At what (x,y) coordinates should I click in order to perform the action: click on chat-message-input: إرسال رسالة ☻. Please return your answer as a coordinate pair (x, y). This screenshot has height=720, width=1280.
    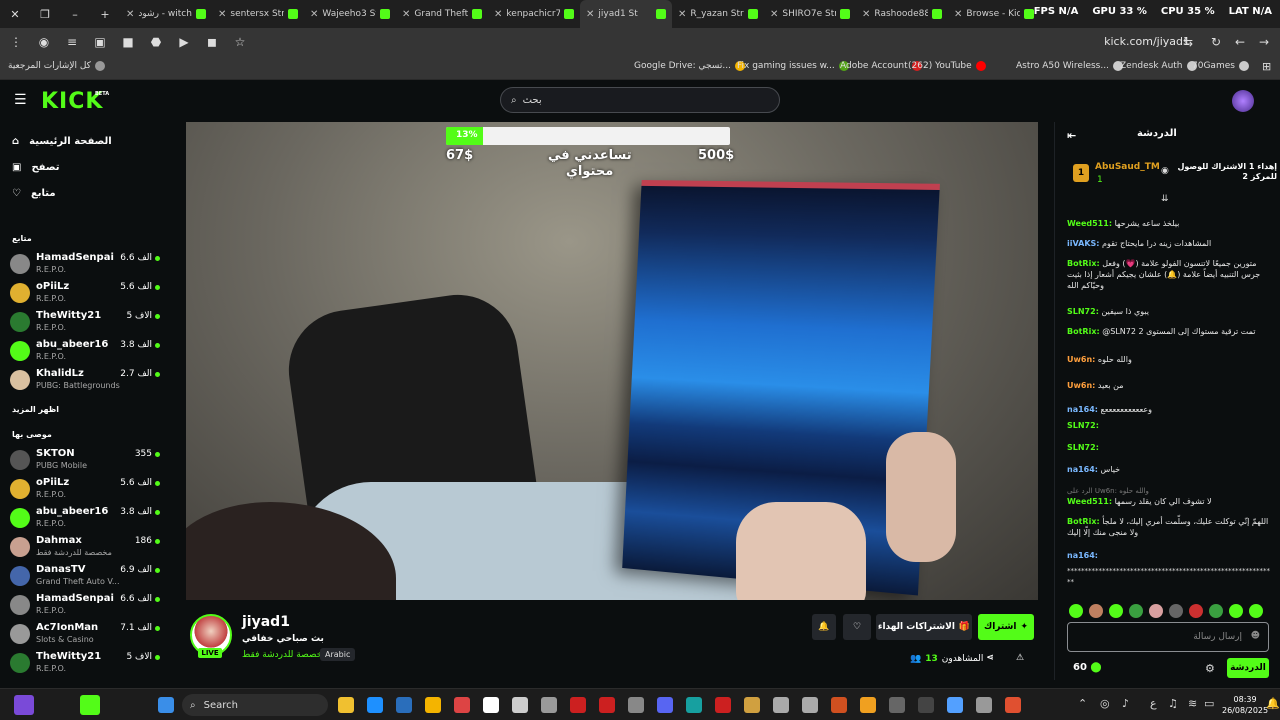
    Looking at the image, I should click on (1168, 637).